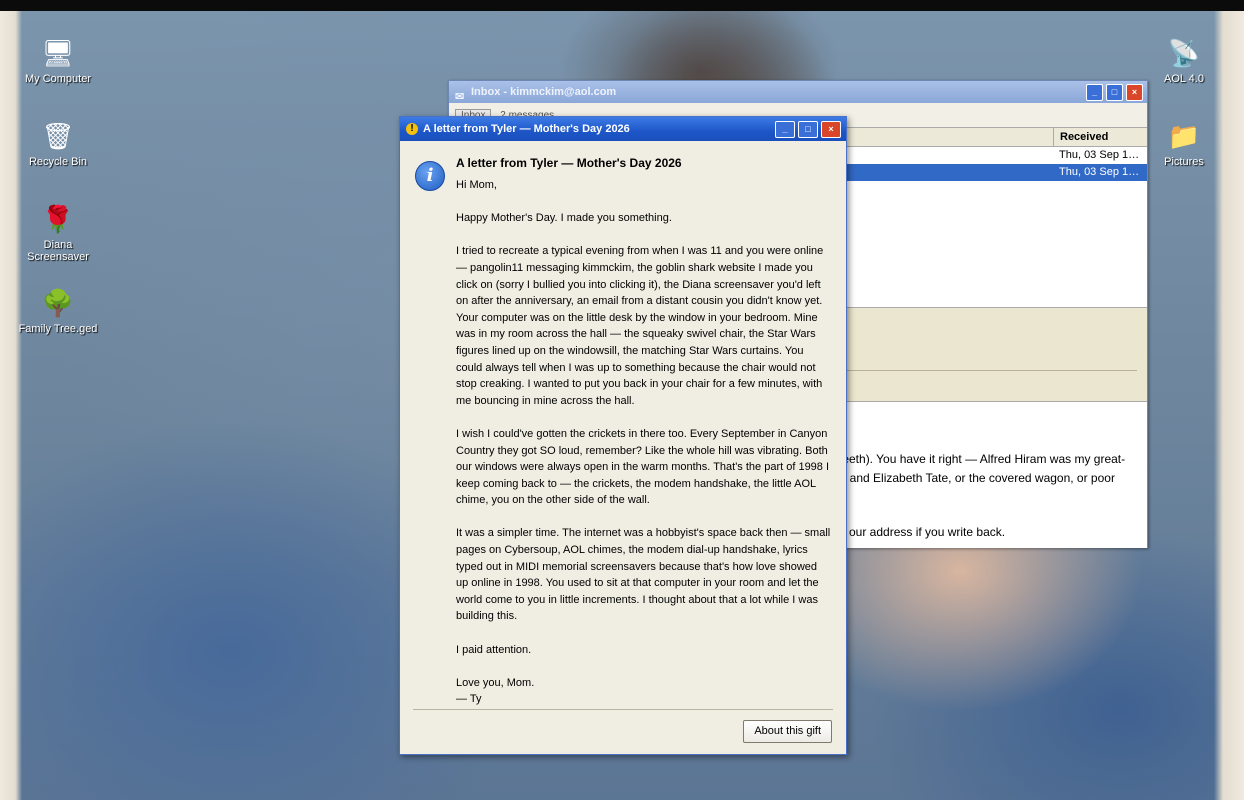 This screenshot has width=1244, height=800. What do you see at coordinates (1184, 79) in the screenshot?
I see `desktop-icon-label: AOL 4.0` at bounding box center [1184, 79].